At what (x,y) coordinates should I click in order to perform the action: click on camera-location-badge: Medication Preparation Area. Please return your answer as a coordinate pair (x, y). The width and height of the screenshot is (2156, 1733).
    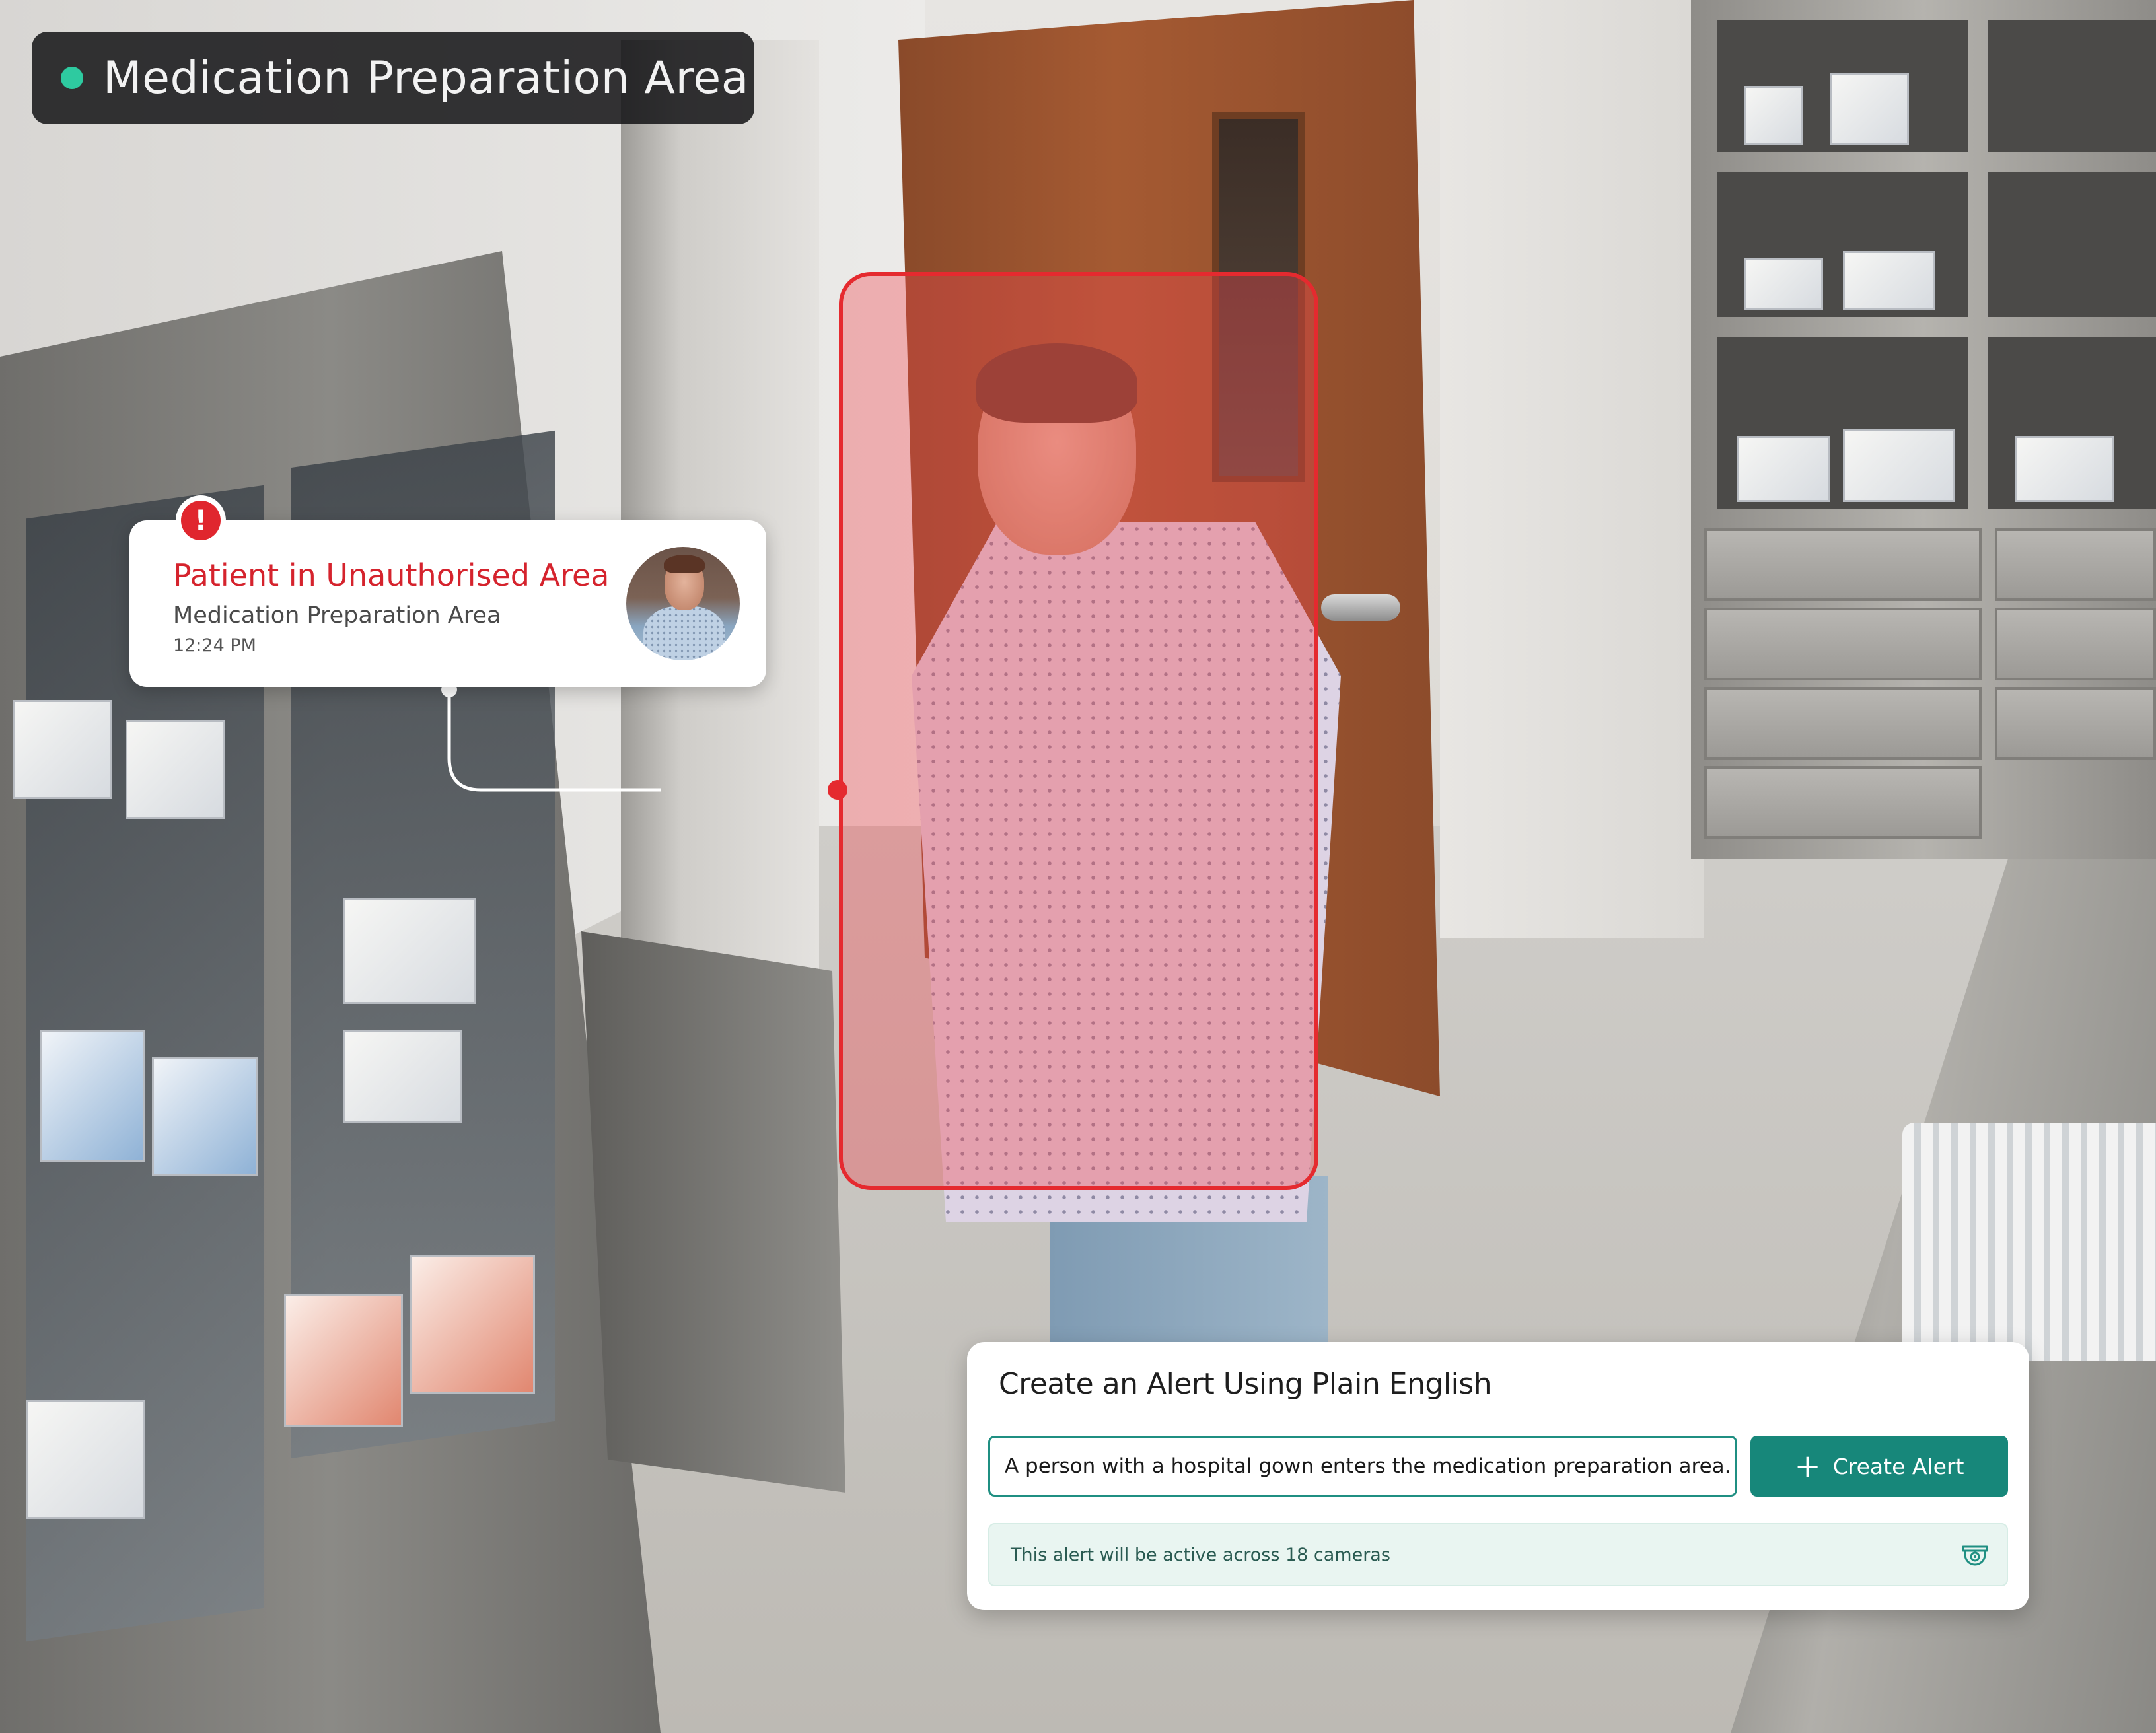
    Looking at the image, I should click on (393, 78).